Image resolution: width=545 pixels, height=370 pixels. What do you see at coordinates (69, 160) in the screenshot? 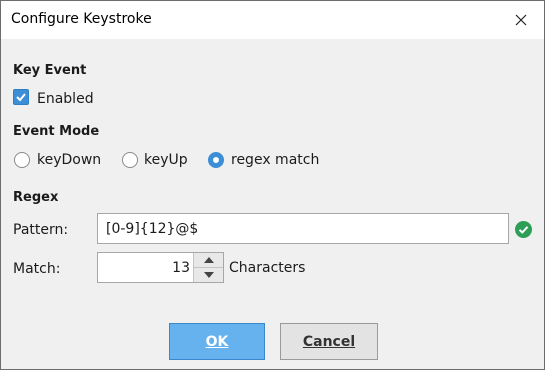
I see `radio-keydown-label: keyDown` at bounding box center [69, 160].